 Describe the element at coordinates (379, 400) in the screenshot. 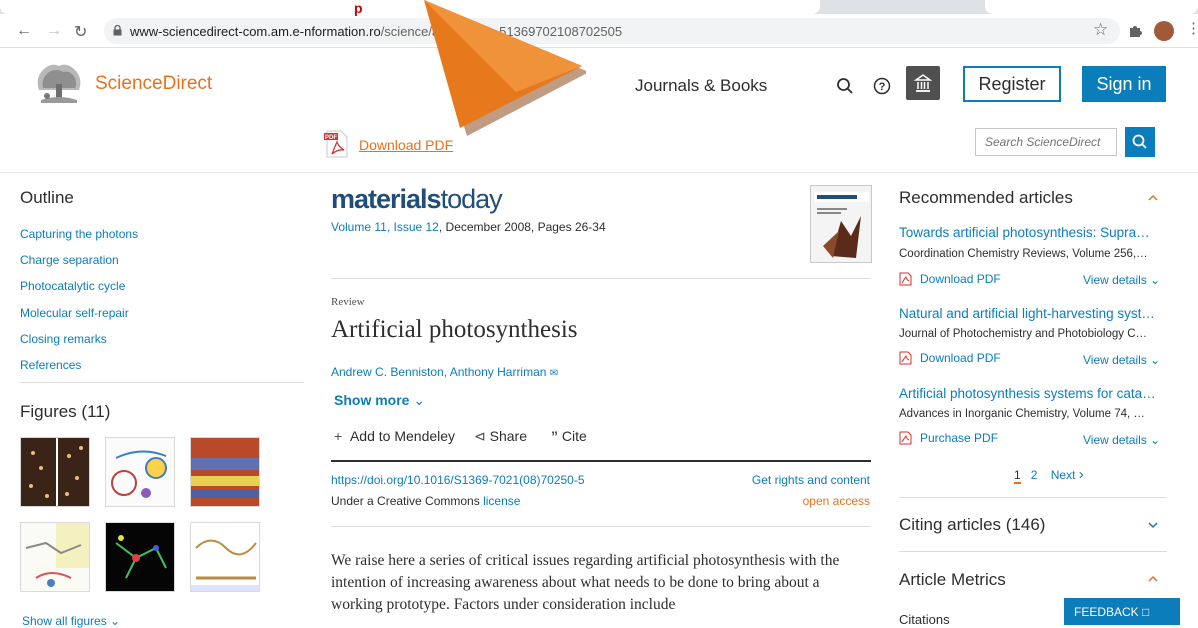

I see `show-more-button: Show more ⌄` at that location.